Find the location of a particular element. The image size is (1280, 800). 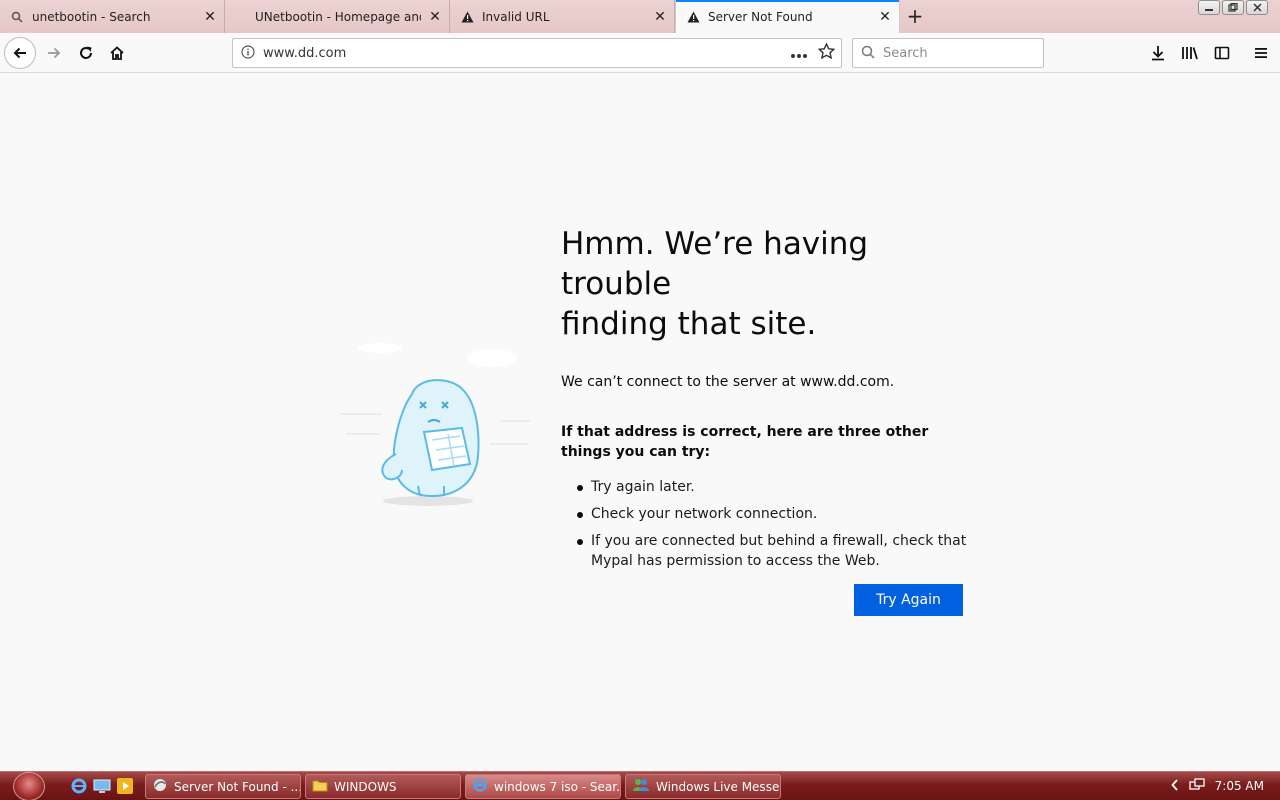

window-controls is located at coordinates (1233, 8).